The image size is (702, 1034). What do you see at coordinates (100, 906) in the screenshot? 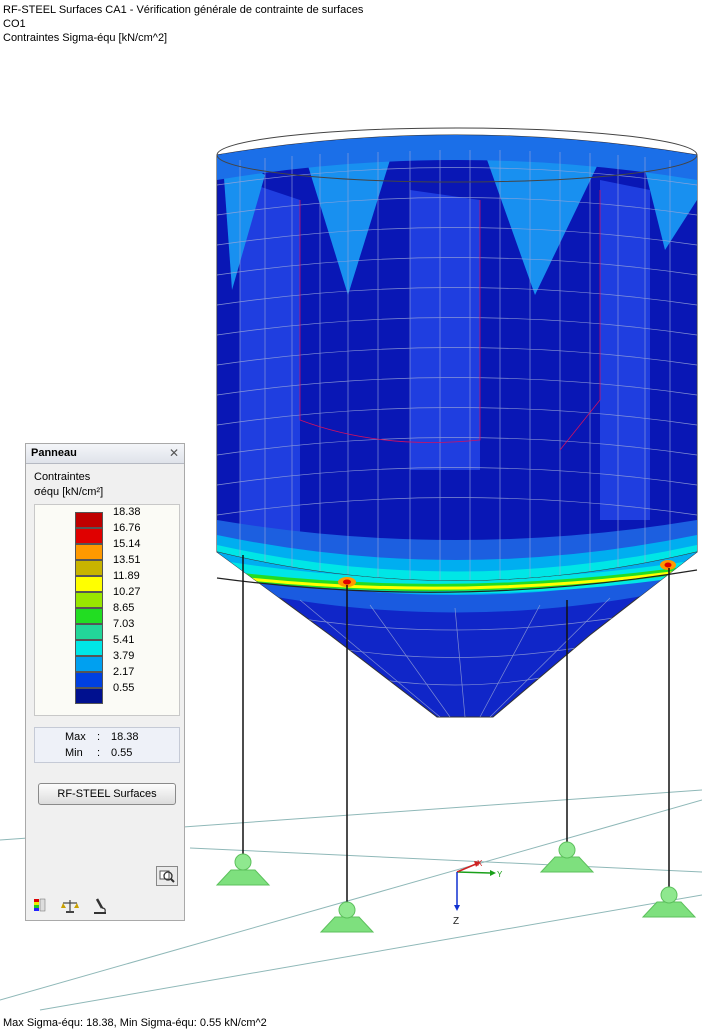
I see `microscope-tab-icon` at bounding box center [100, 906].